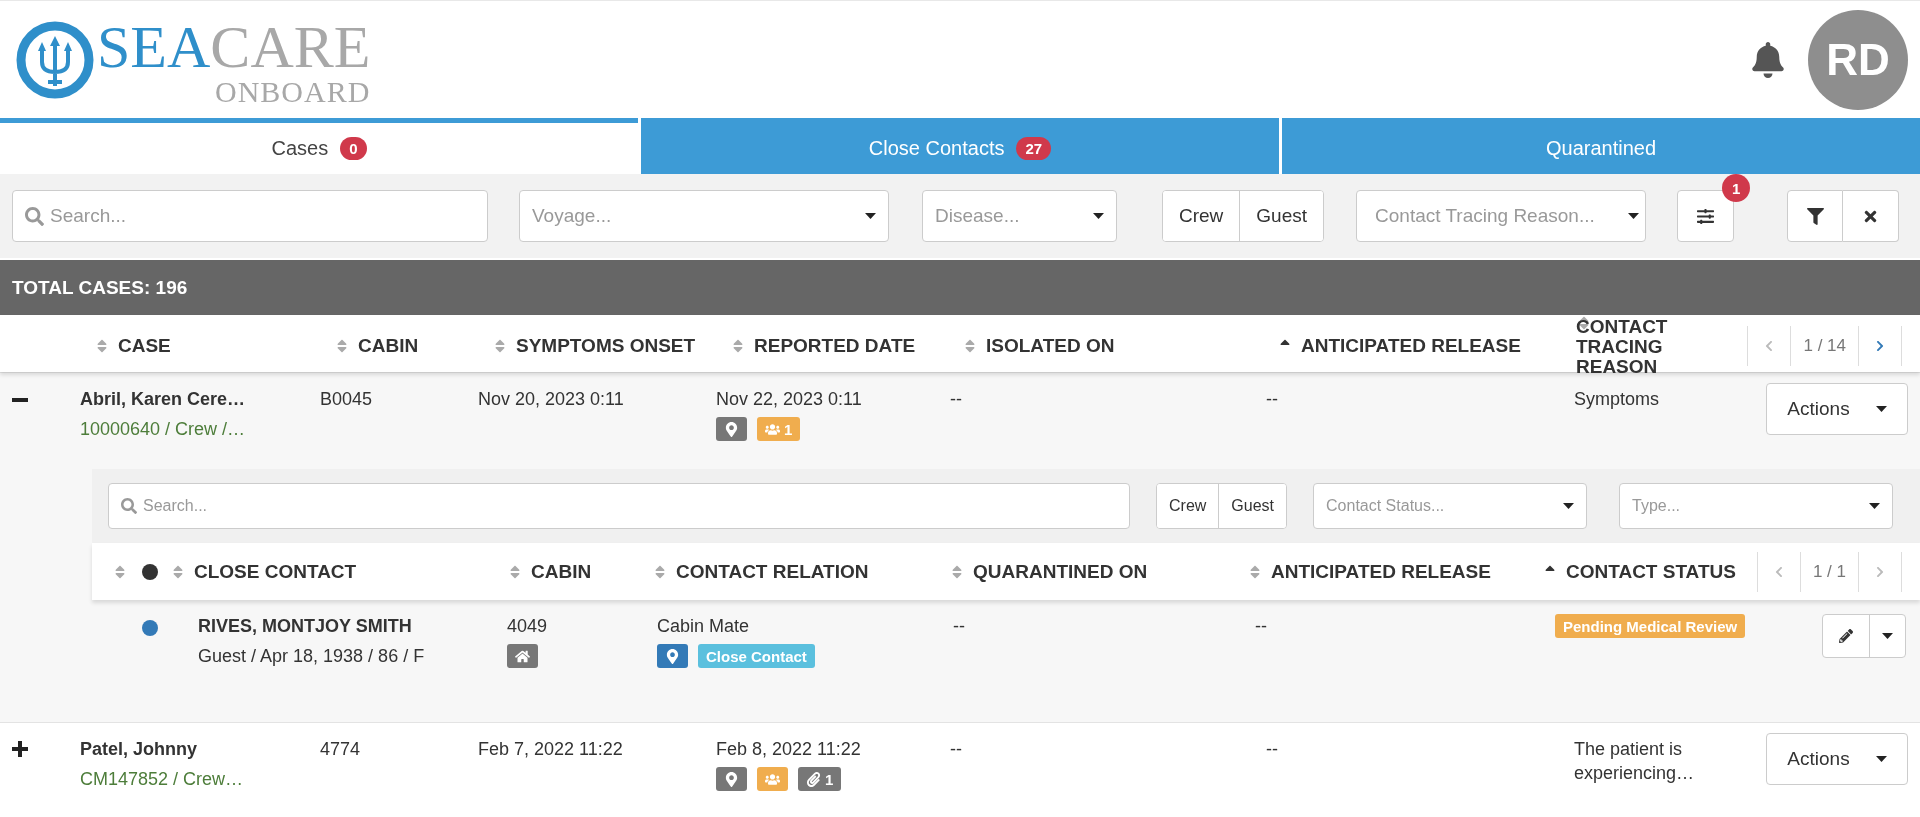 Image resolution: width=1920 pixels, height=817 pixels. I want to click on brand-name: CARE, so click(290, 46).